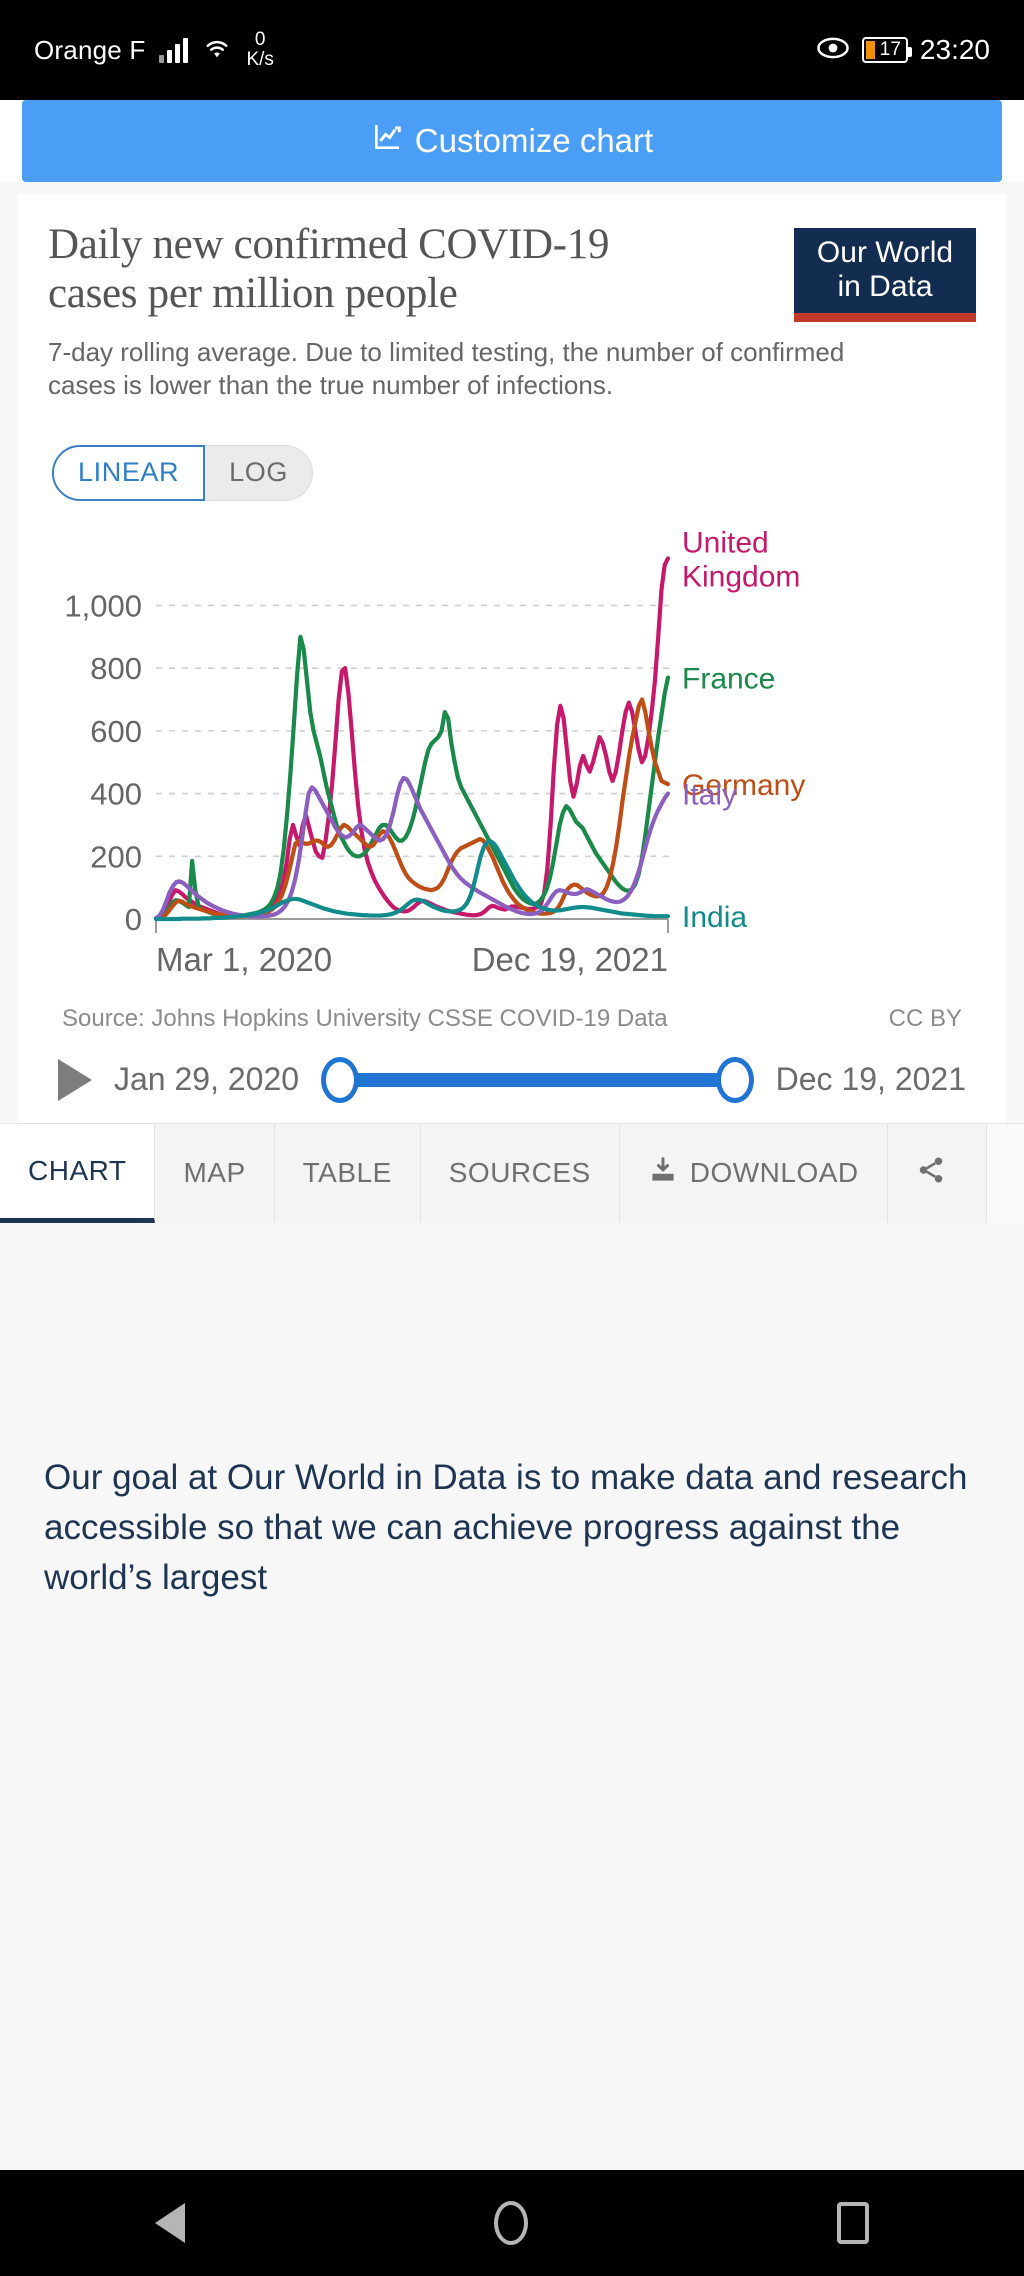 This screenshot has height=2276, width=1024. What do you see at coordinates (260, 59) in the screenshot?
I see `network-speed-unit: K/s` at bounding box center [260, 59].